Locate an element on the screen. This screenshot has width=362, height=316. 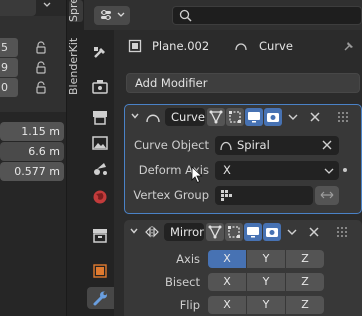
object-icon is located at coordinates (100, 274).